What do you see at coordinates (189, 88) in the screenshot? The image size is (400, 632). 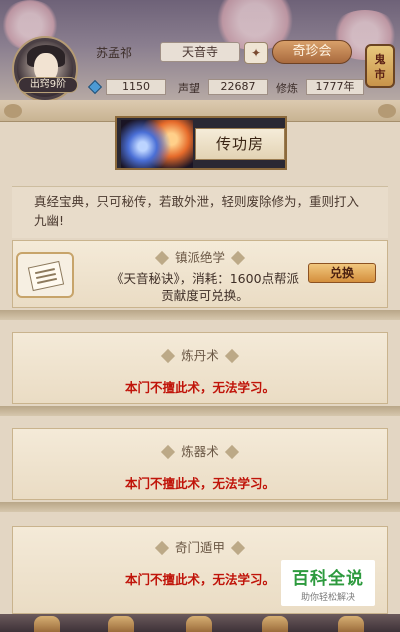 I see `reputation-label: 声望` at bounding box center [189, 88].